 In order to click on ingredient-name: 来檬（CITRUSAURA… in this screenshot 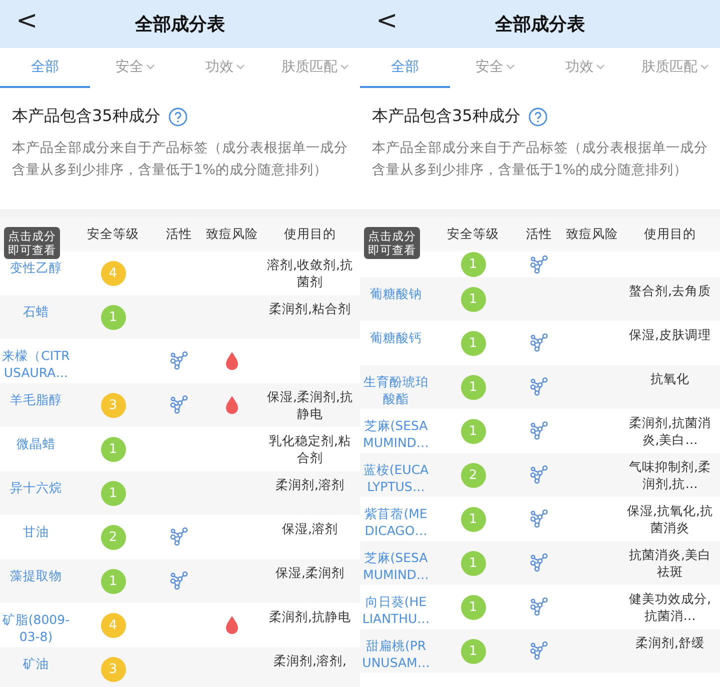, I will do `click(36, 364)`.